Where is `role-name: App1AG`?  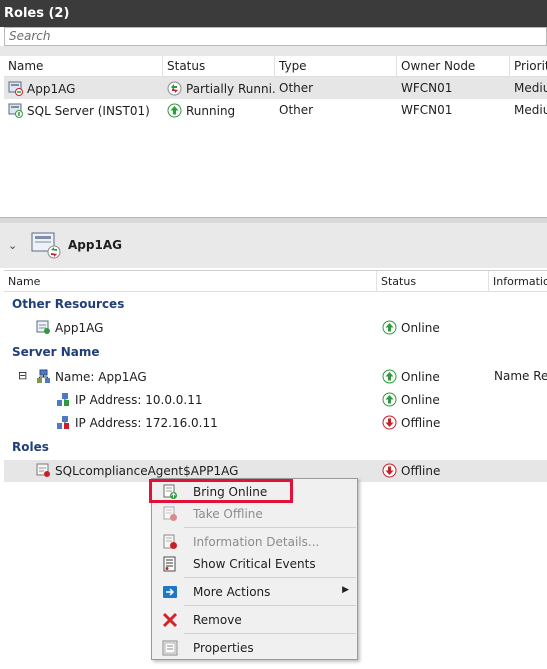
role-name: App1AG is located at coordinates (51, 89).